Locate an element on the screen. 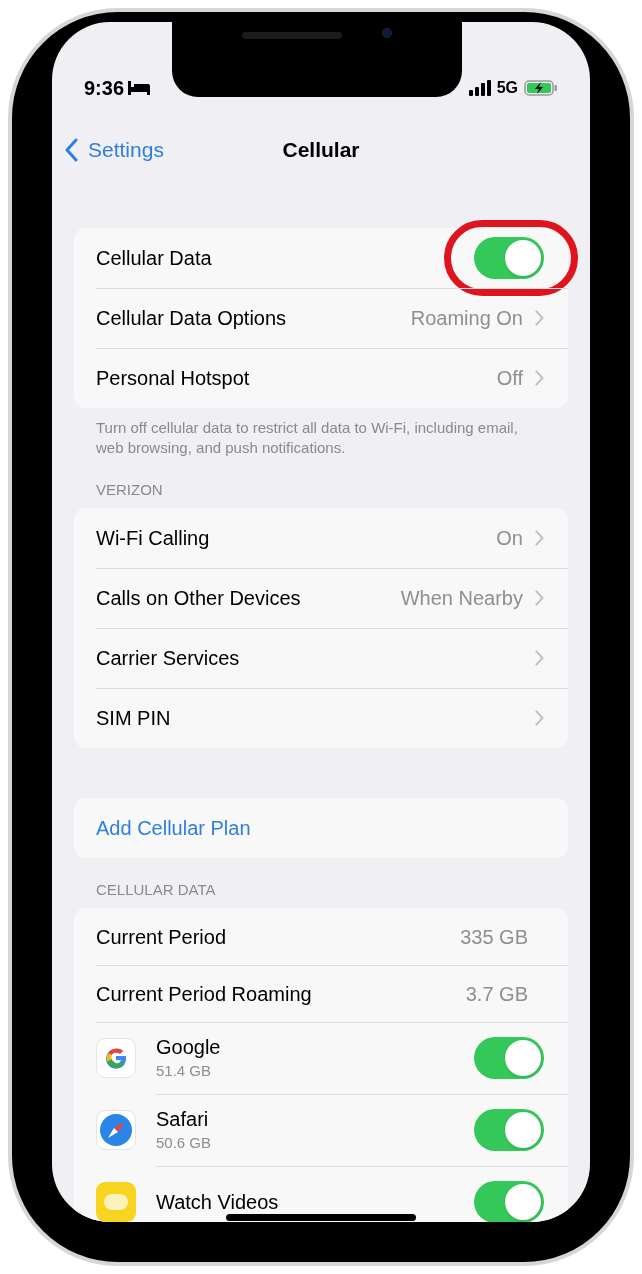 This screenshot has width=642, height=1274. row-label: Wi-Fi Calling is located at coordinates (153, 538).